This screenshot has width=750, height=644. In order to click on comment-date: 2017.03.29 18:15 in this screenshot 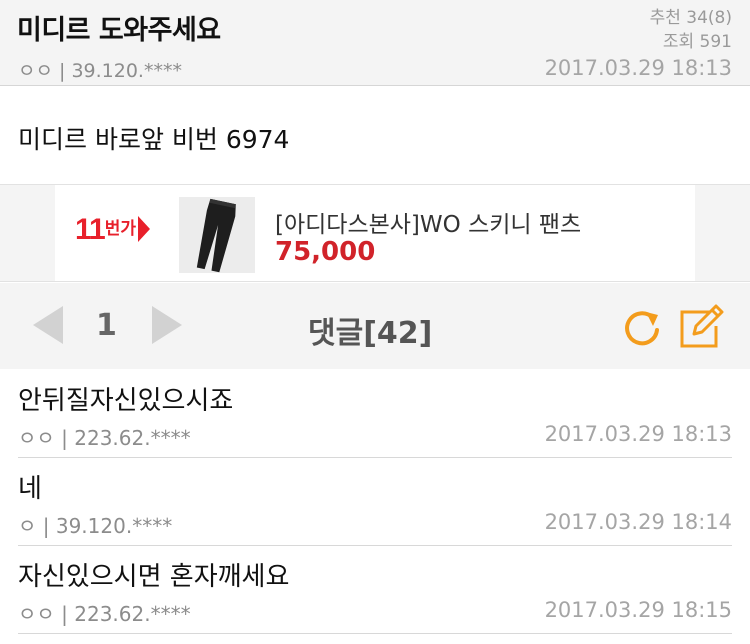, I will do `click(638, 610)`.